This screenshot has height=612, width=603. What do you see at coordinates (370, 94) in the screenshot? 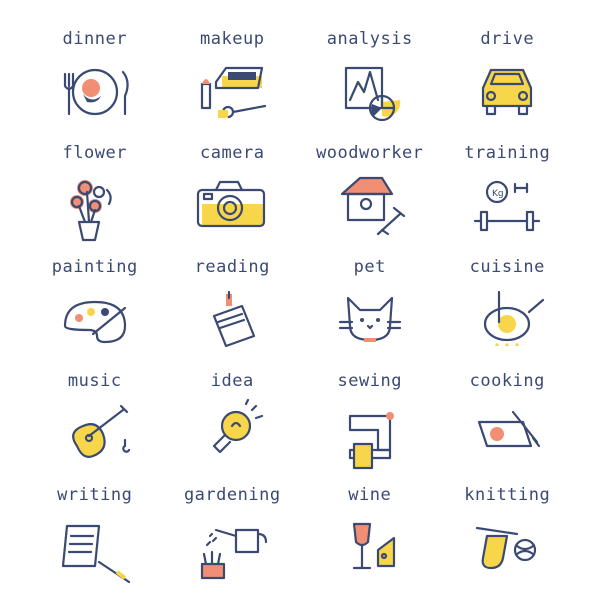
I see `analysis-icon` at bounding box center [370, 94].